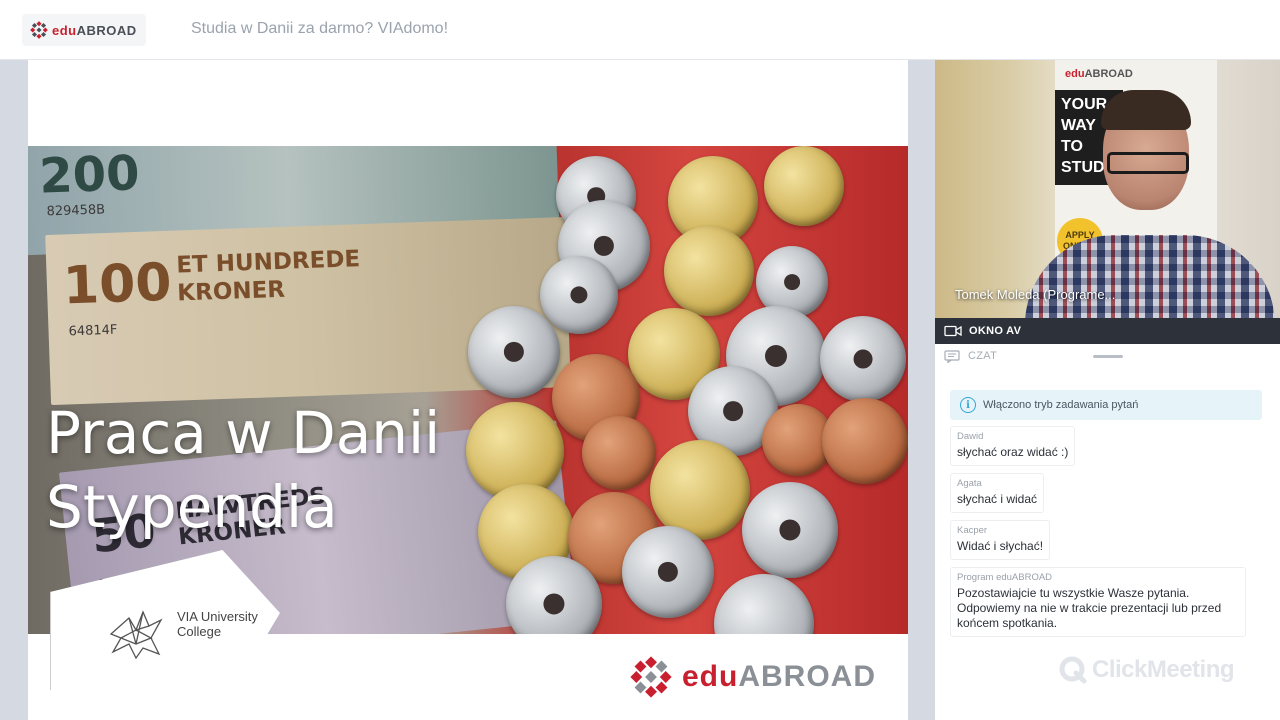 The width and height of the screenshot is (1280, 720). Describe the element at coordinates (1107, 331) in the screenshot. I see `av-window-bar: OKNO AV` at that location.